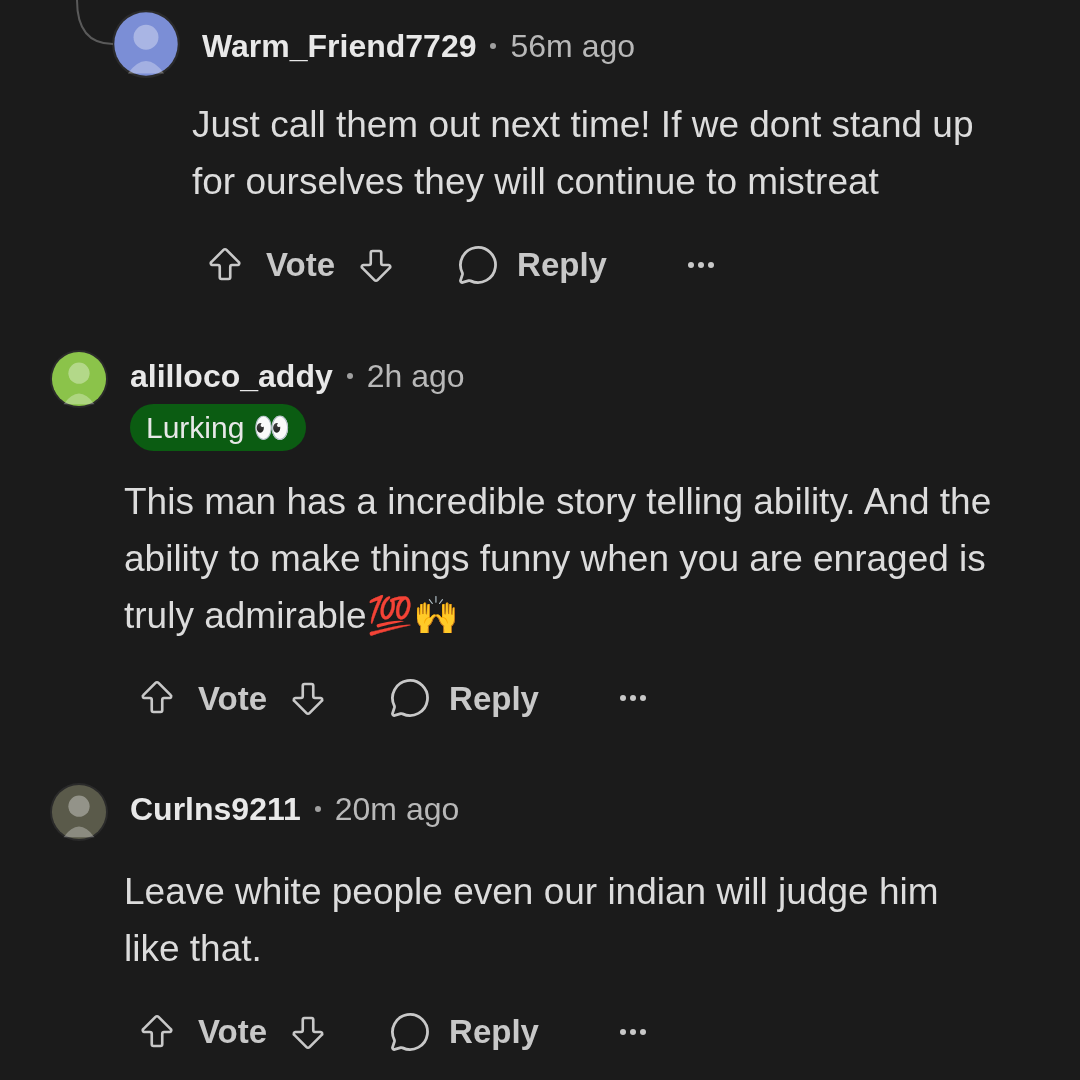 Image resolution: width=1080 pixels, height=1080 pixels. I want to click on timestamp: 56m ago, so click(572, 46).